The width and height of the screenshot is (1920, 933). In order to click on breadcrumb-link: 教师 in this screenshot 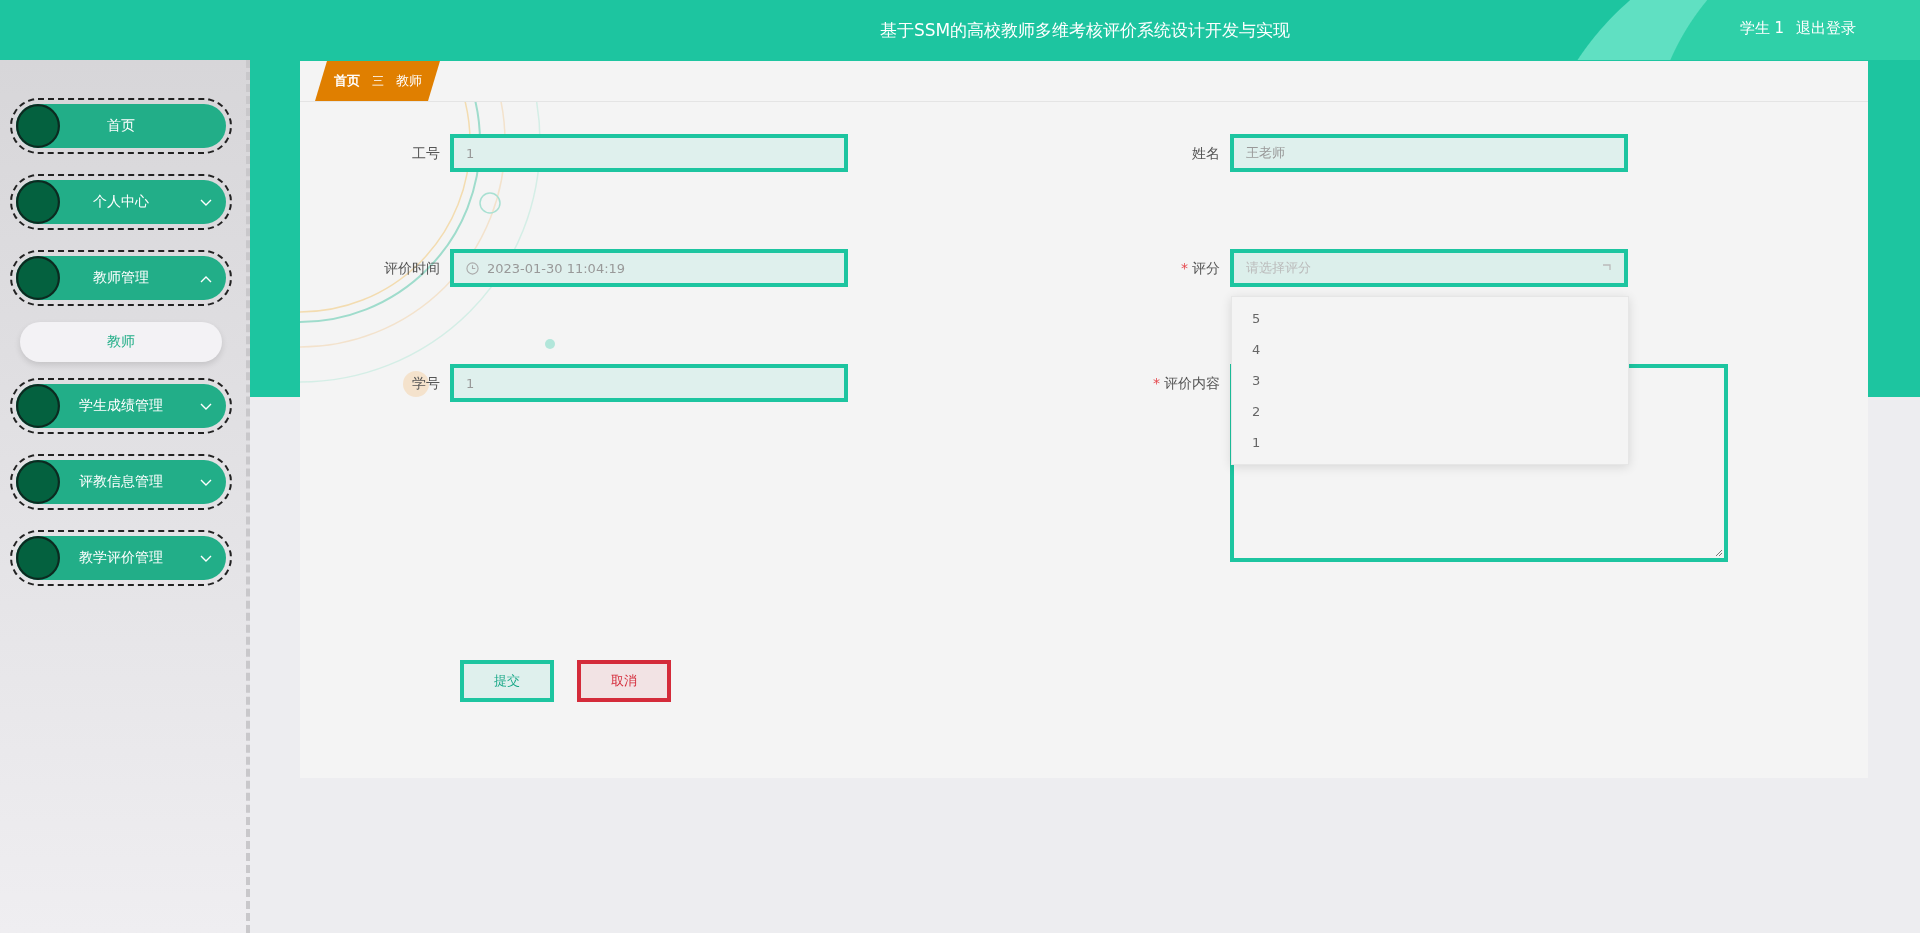, I will do `click(408, 81)`.